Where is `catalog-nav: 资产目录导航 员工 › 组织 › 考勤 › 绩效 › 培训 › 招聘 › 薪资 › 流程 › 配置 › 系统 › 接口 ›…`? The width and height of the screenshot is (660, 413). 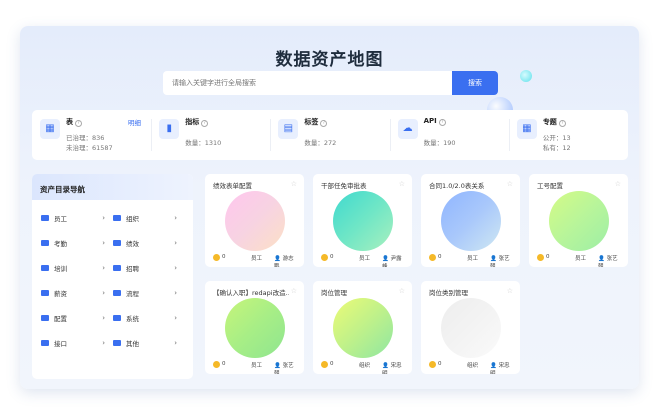
catalog-nav: 资产目录导航 员工 › 组织 › 考勤 › 绩效 › 培训 › 招聘 › 薪资 › 流程 › 配置 › 系统 › 接口 ›… is located at coordinates (112, 276).